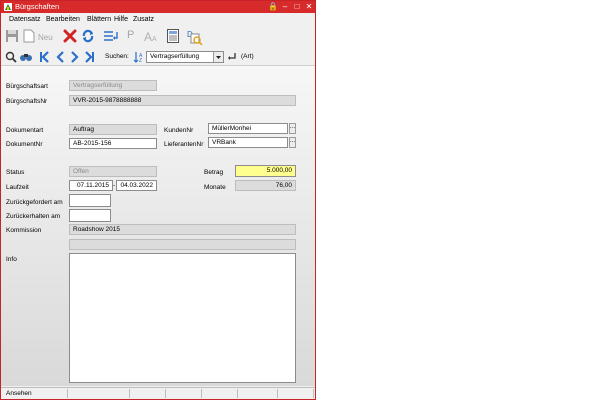 The image size is (600, 400). I want to click on document-preview-icon: D, so click(195, 37).